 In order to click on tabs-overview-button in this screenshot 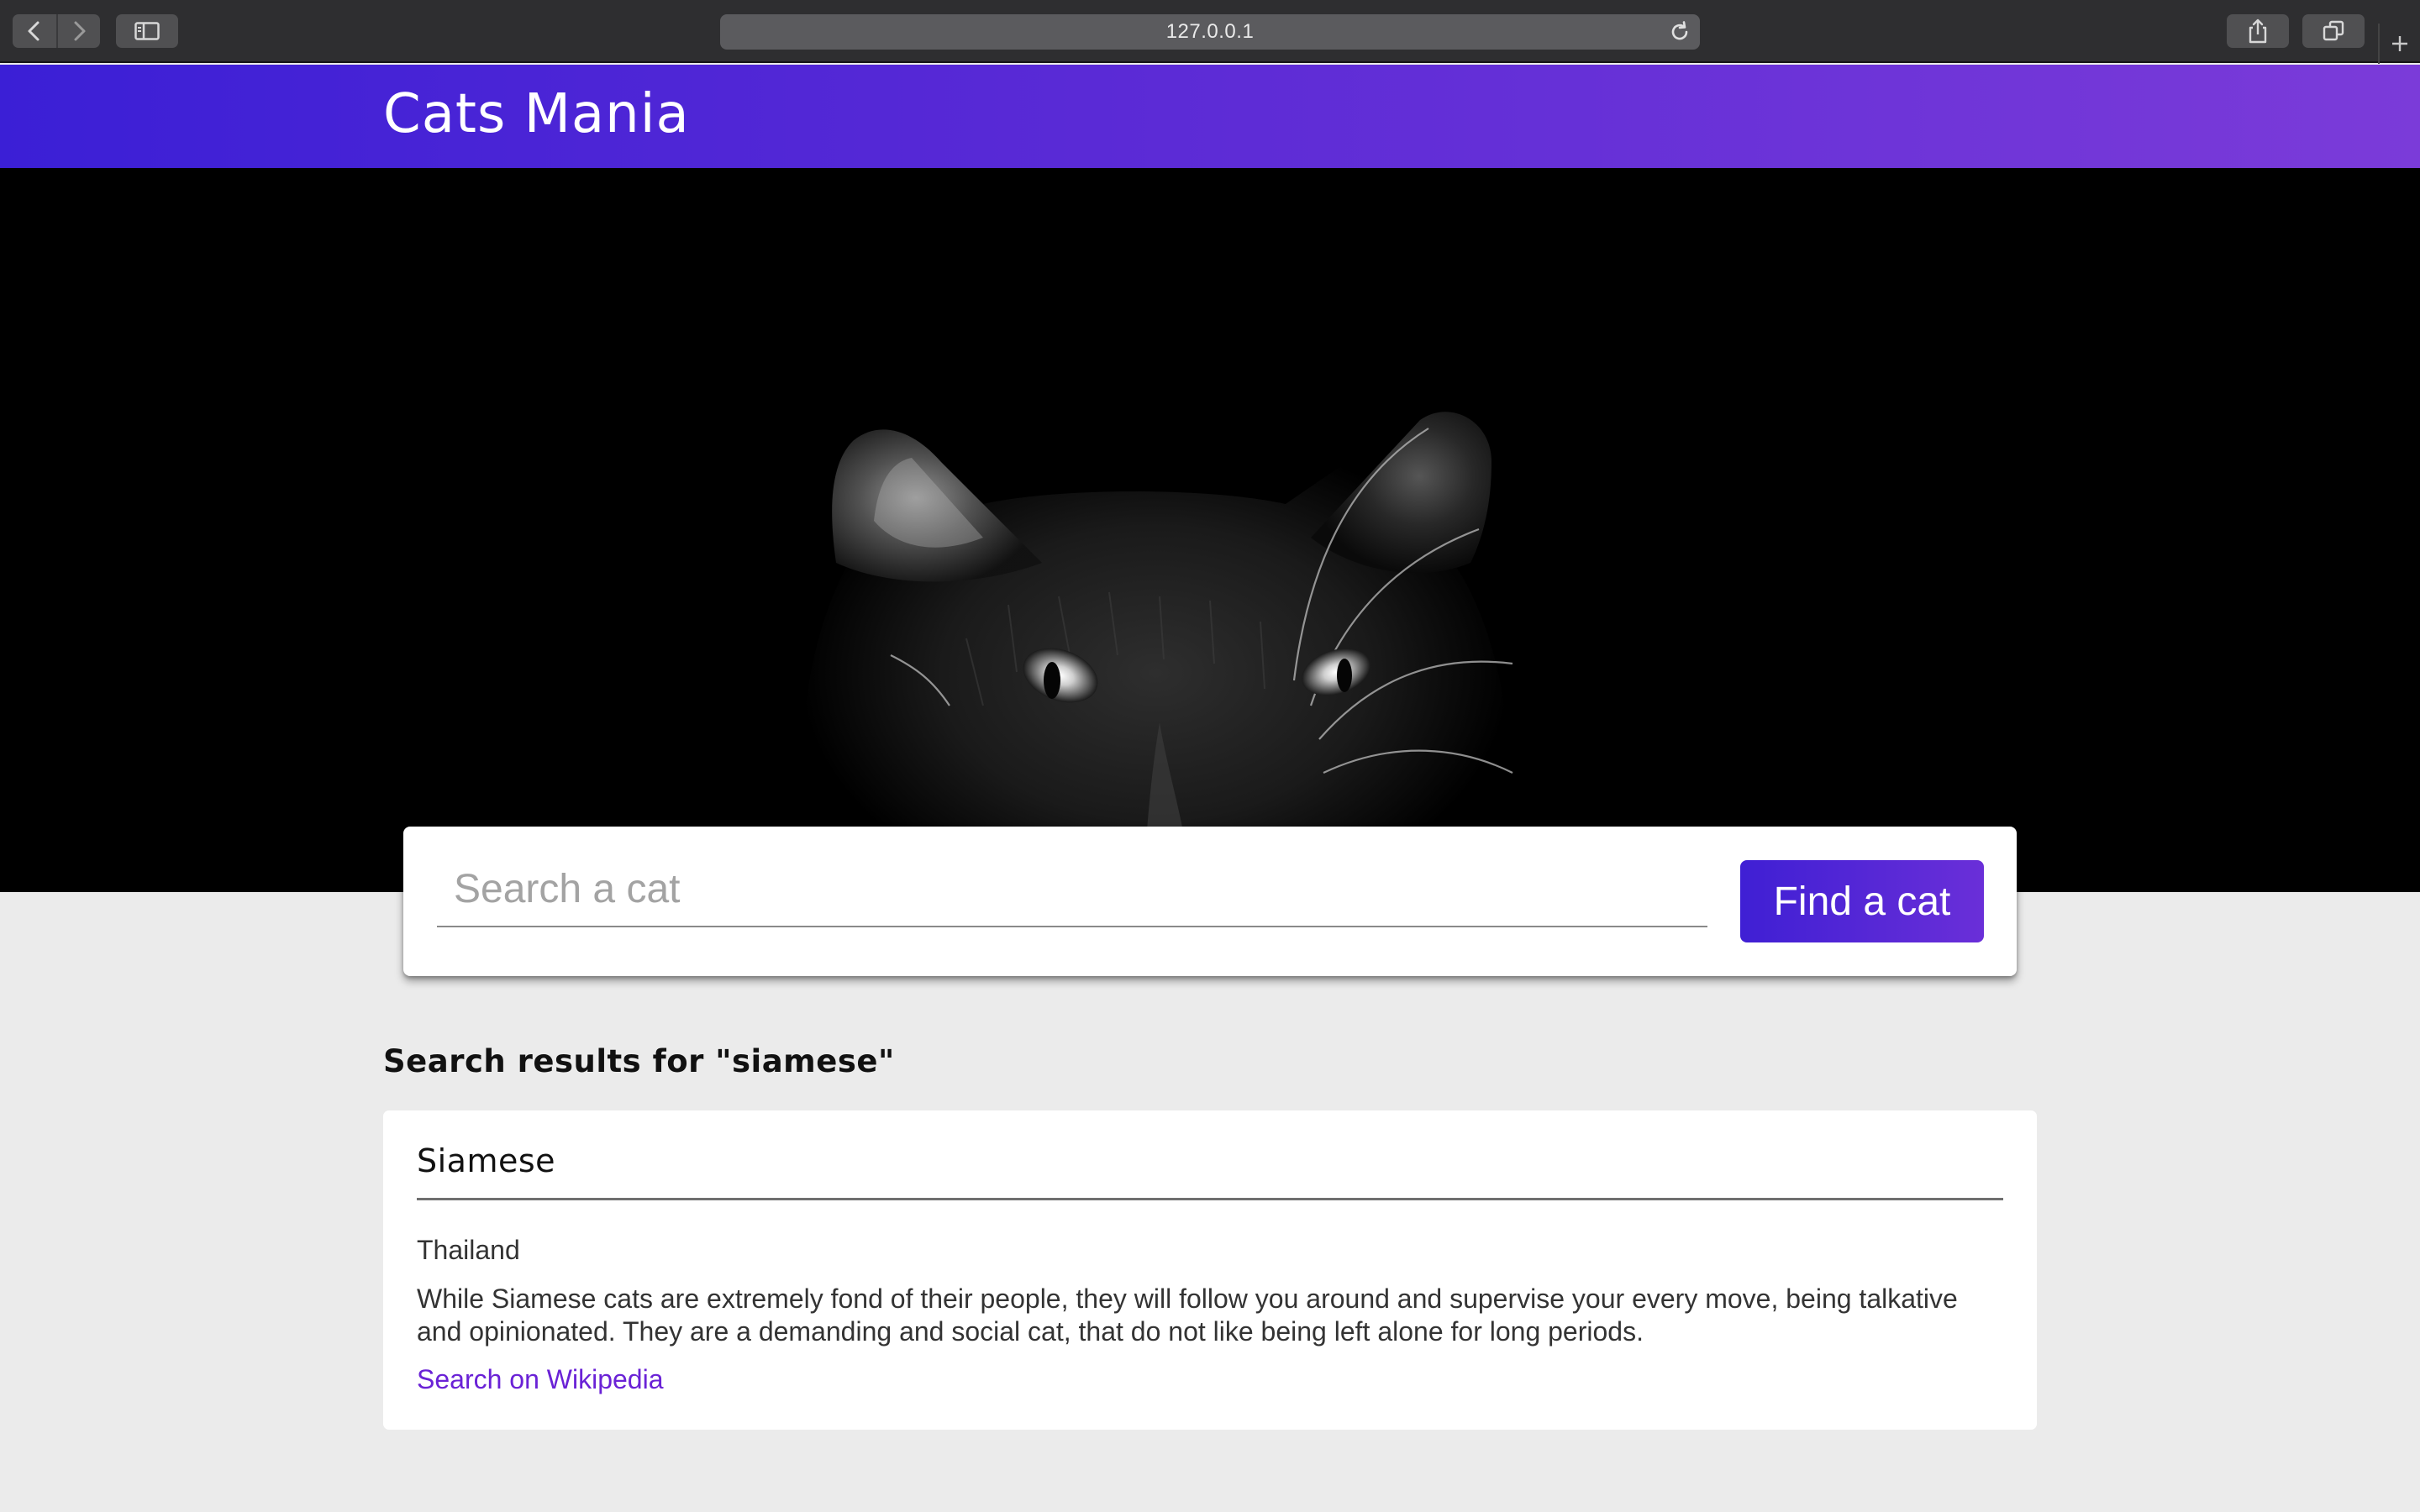, I will do `click(2333, 31)`.